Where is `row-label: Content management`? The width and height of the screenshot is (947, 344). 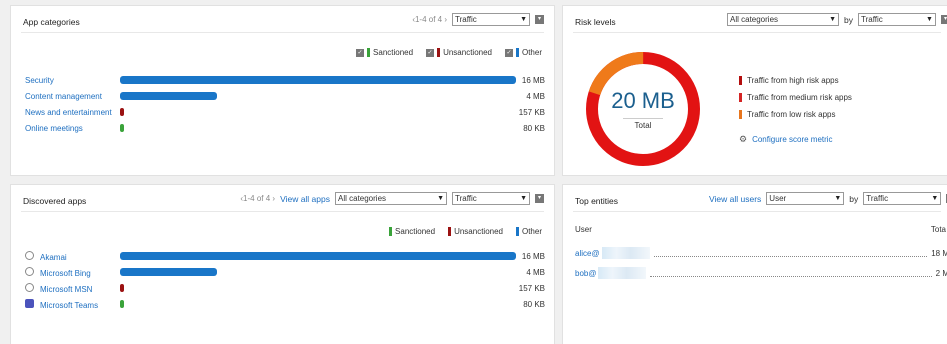 row-label: Content management is located at coordinates (72, 96).